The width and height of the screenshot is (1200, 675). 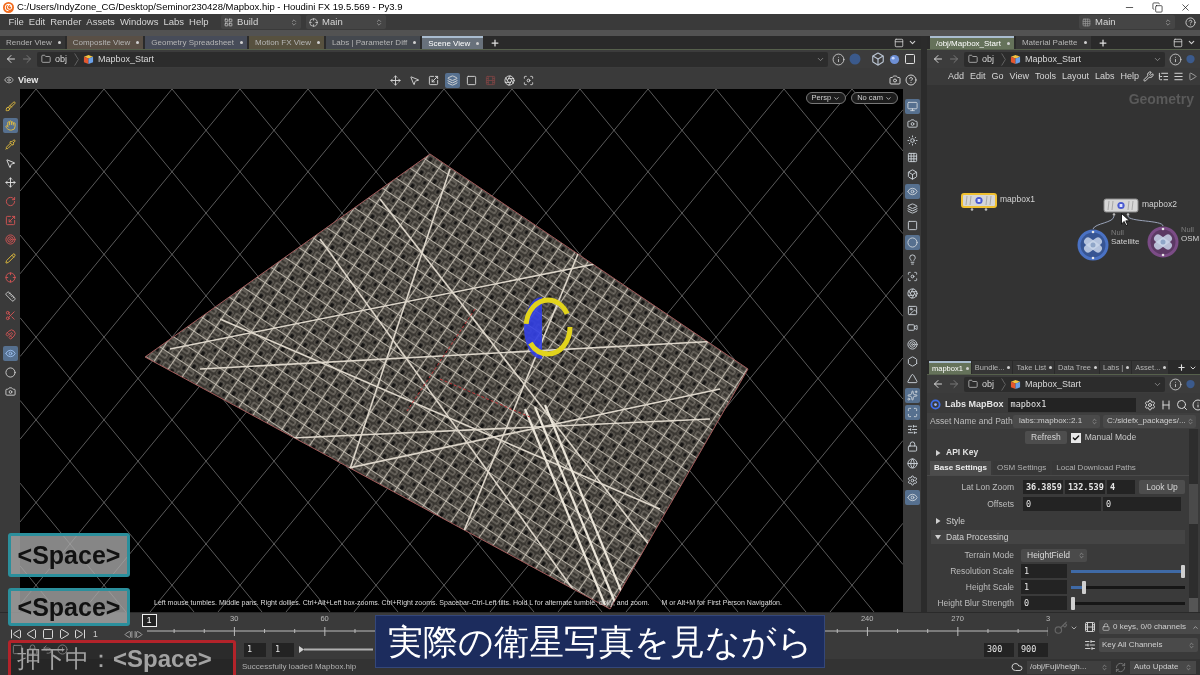 I want to click on pipette-icon, so click(x=10, y=144).